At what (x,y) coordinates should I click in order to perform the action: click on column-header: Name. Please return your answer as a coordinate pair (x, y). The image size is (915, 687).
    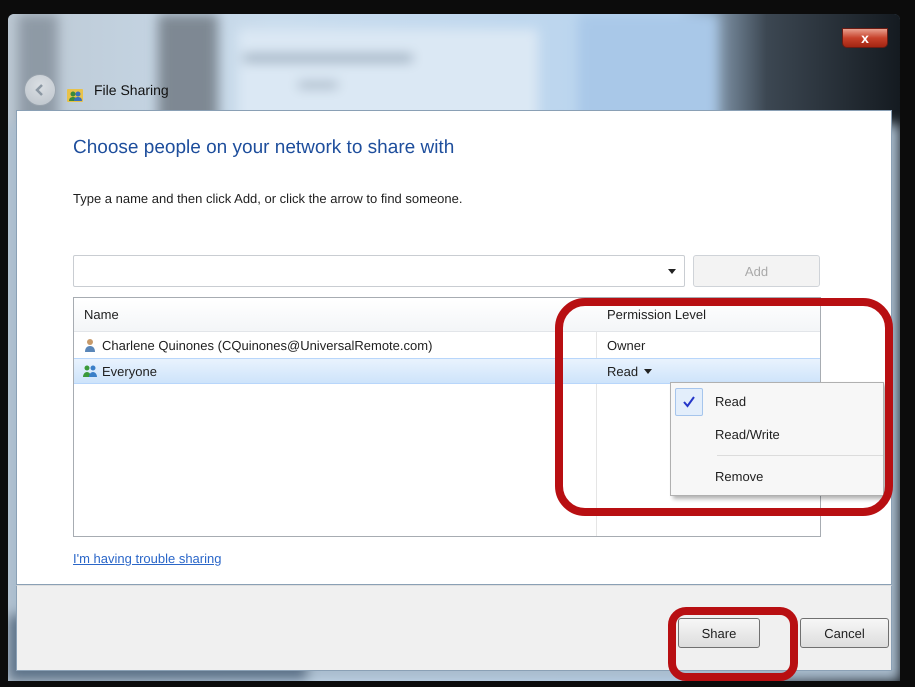
    Looking at the image, I should click on (101, 314).